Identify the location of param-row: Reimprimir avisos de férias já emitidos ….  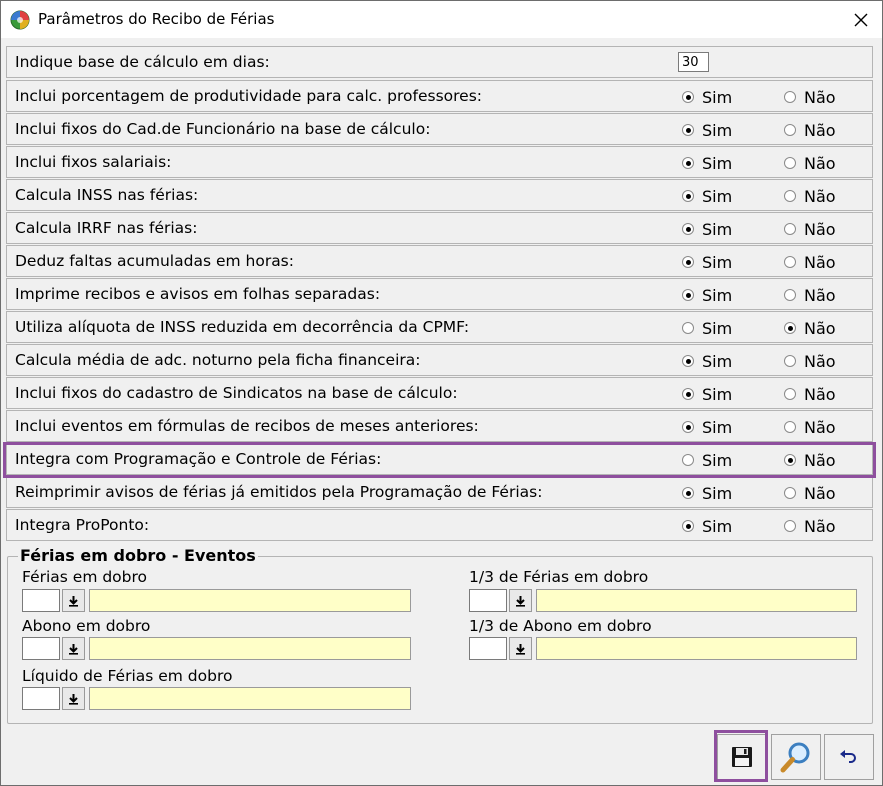
(439, 492).